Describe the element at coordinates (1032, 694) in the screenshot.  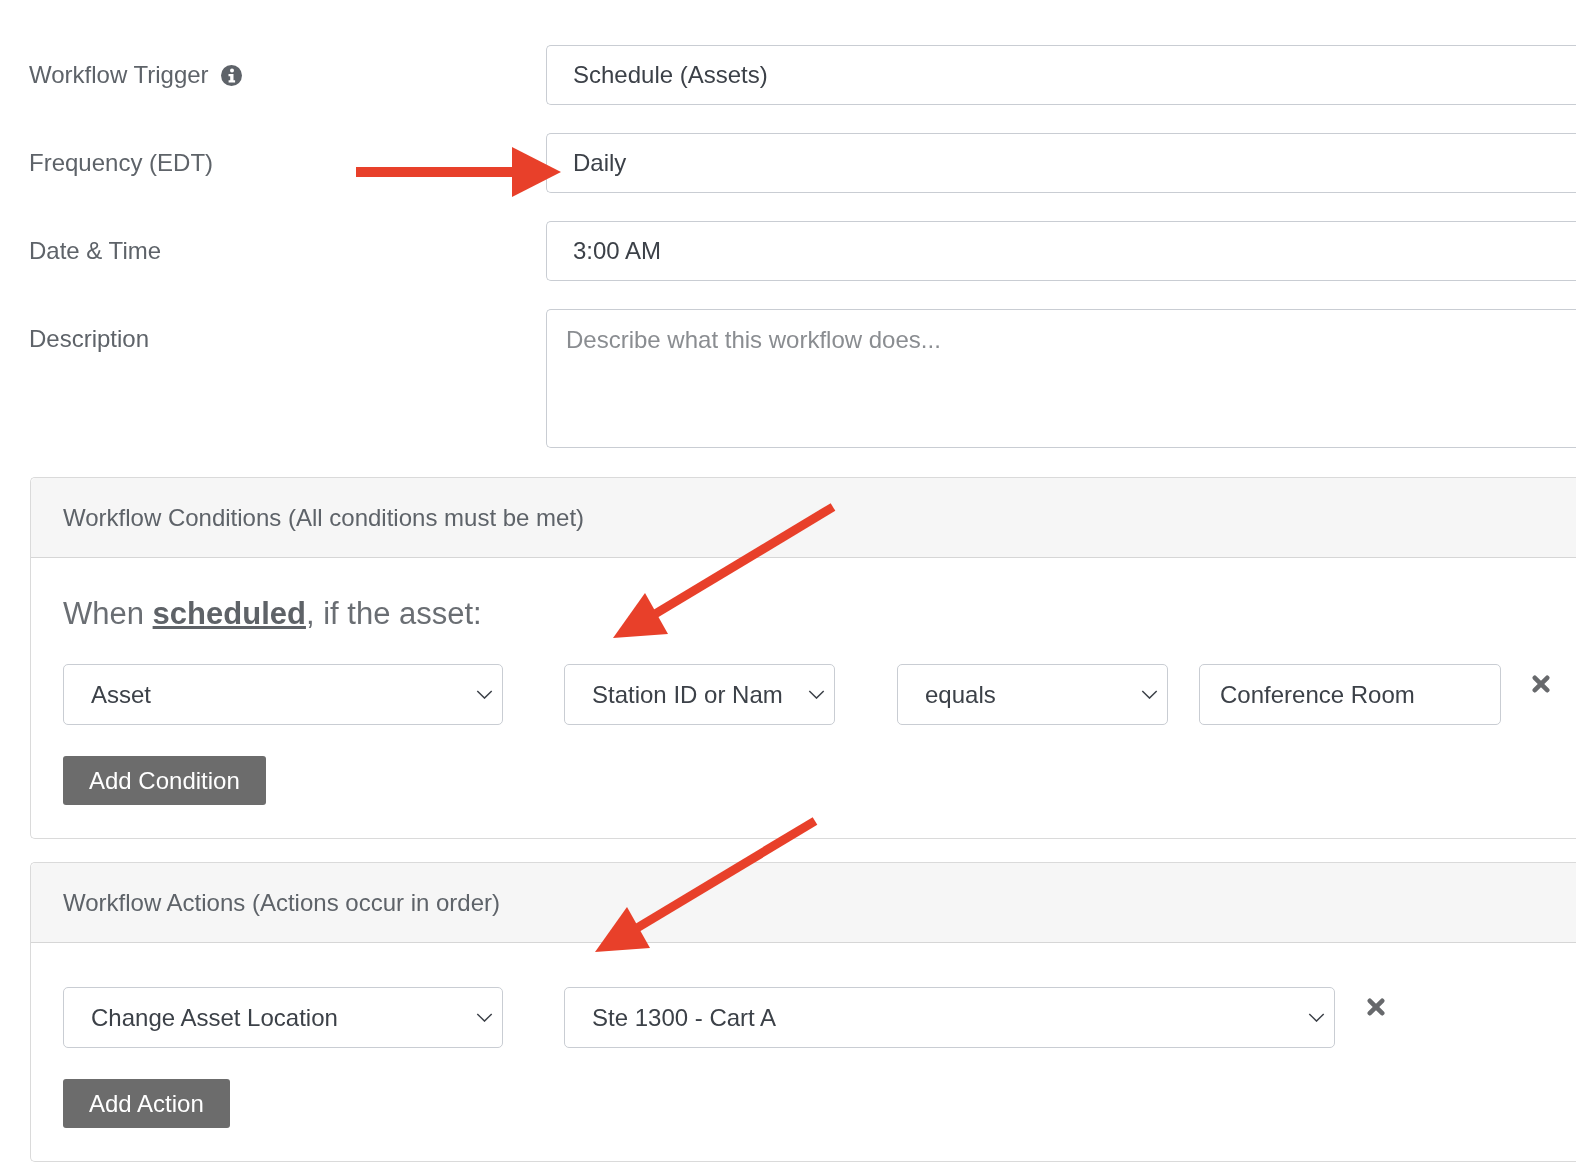
I see `dropdown: equals` at that location.